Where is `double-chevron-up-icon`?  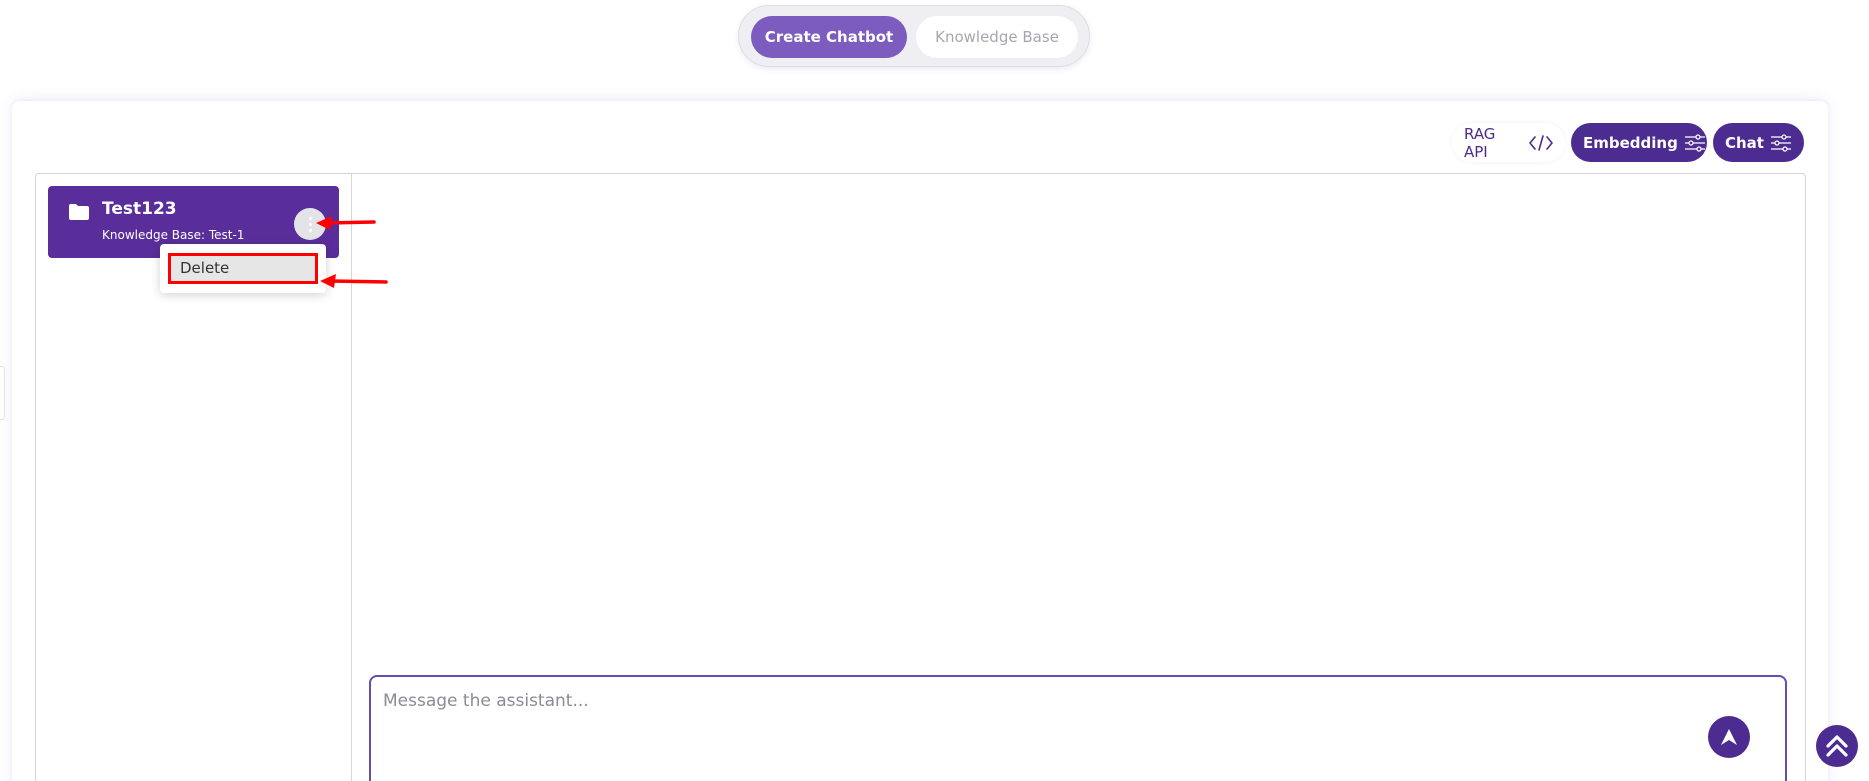
double-chevron-up-icon is located at coordinates (1837, 746).